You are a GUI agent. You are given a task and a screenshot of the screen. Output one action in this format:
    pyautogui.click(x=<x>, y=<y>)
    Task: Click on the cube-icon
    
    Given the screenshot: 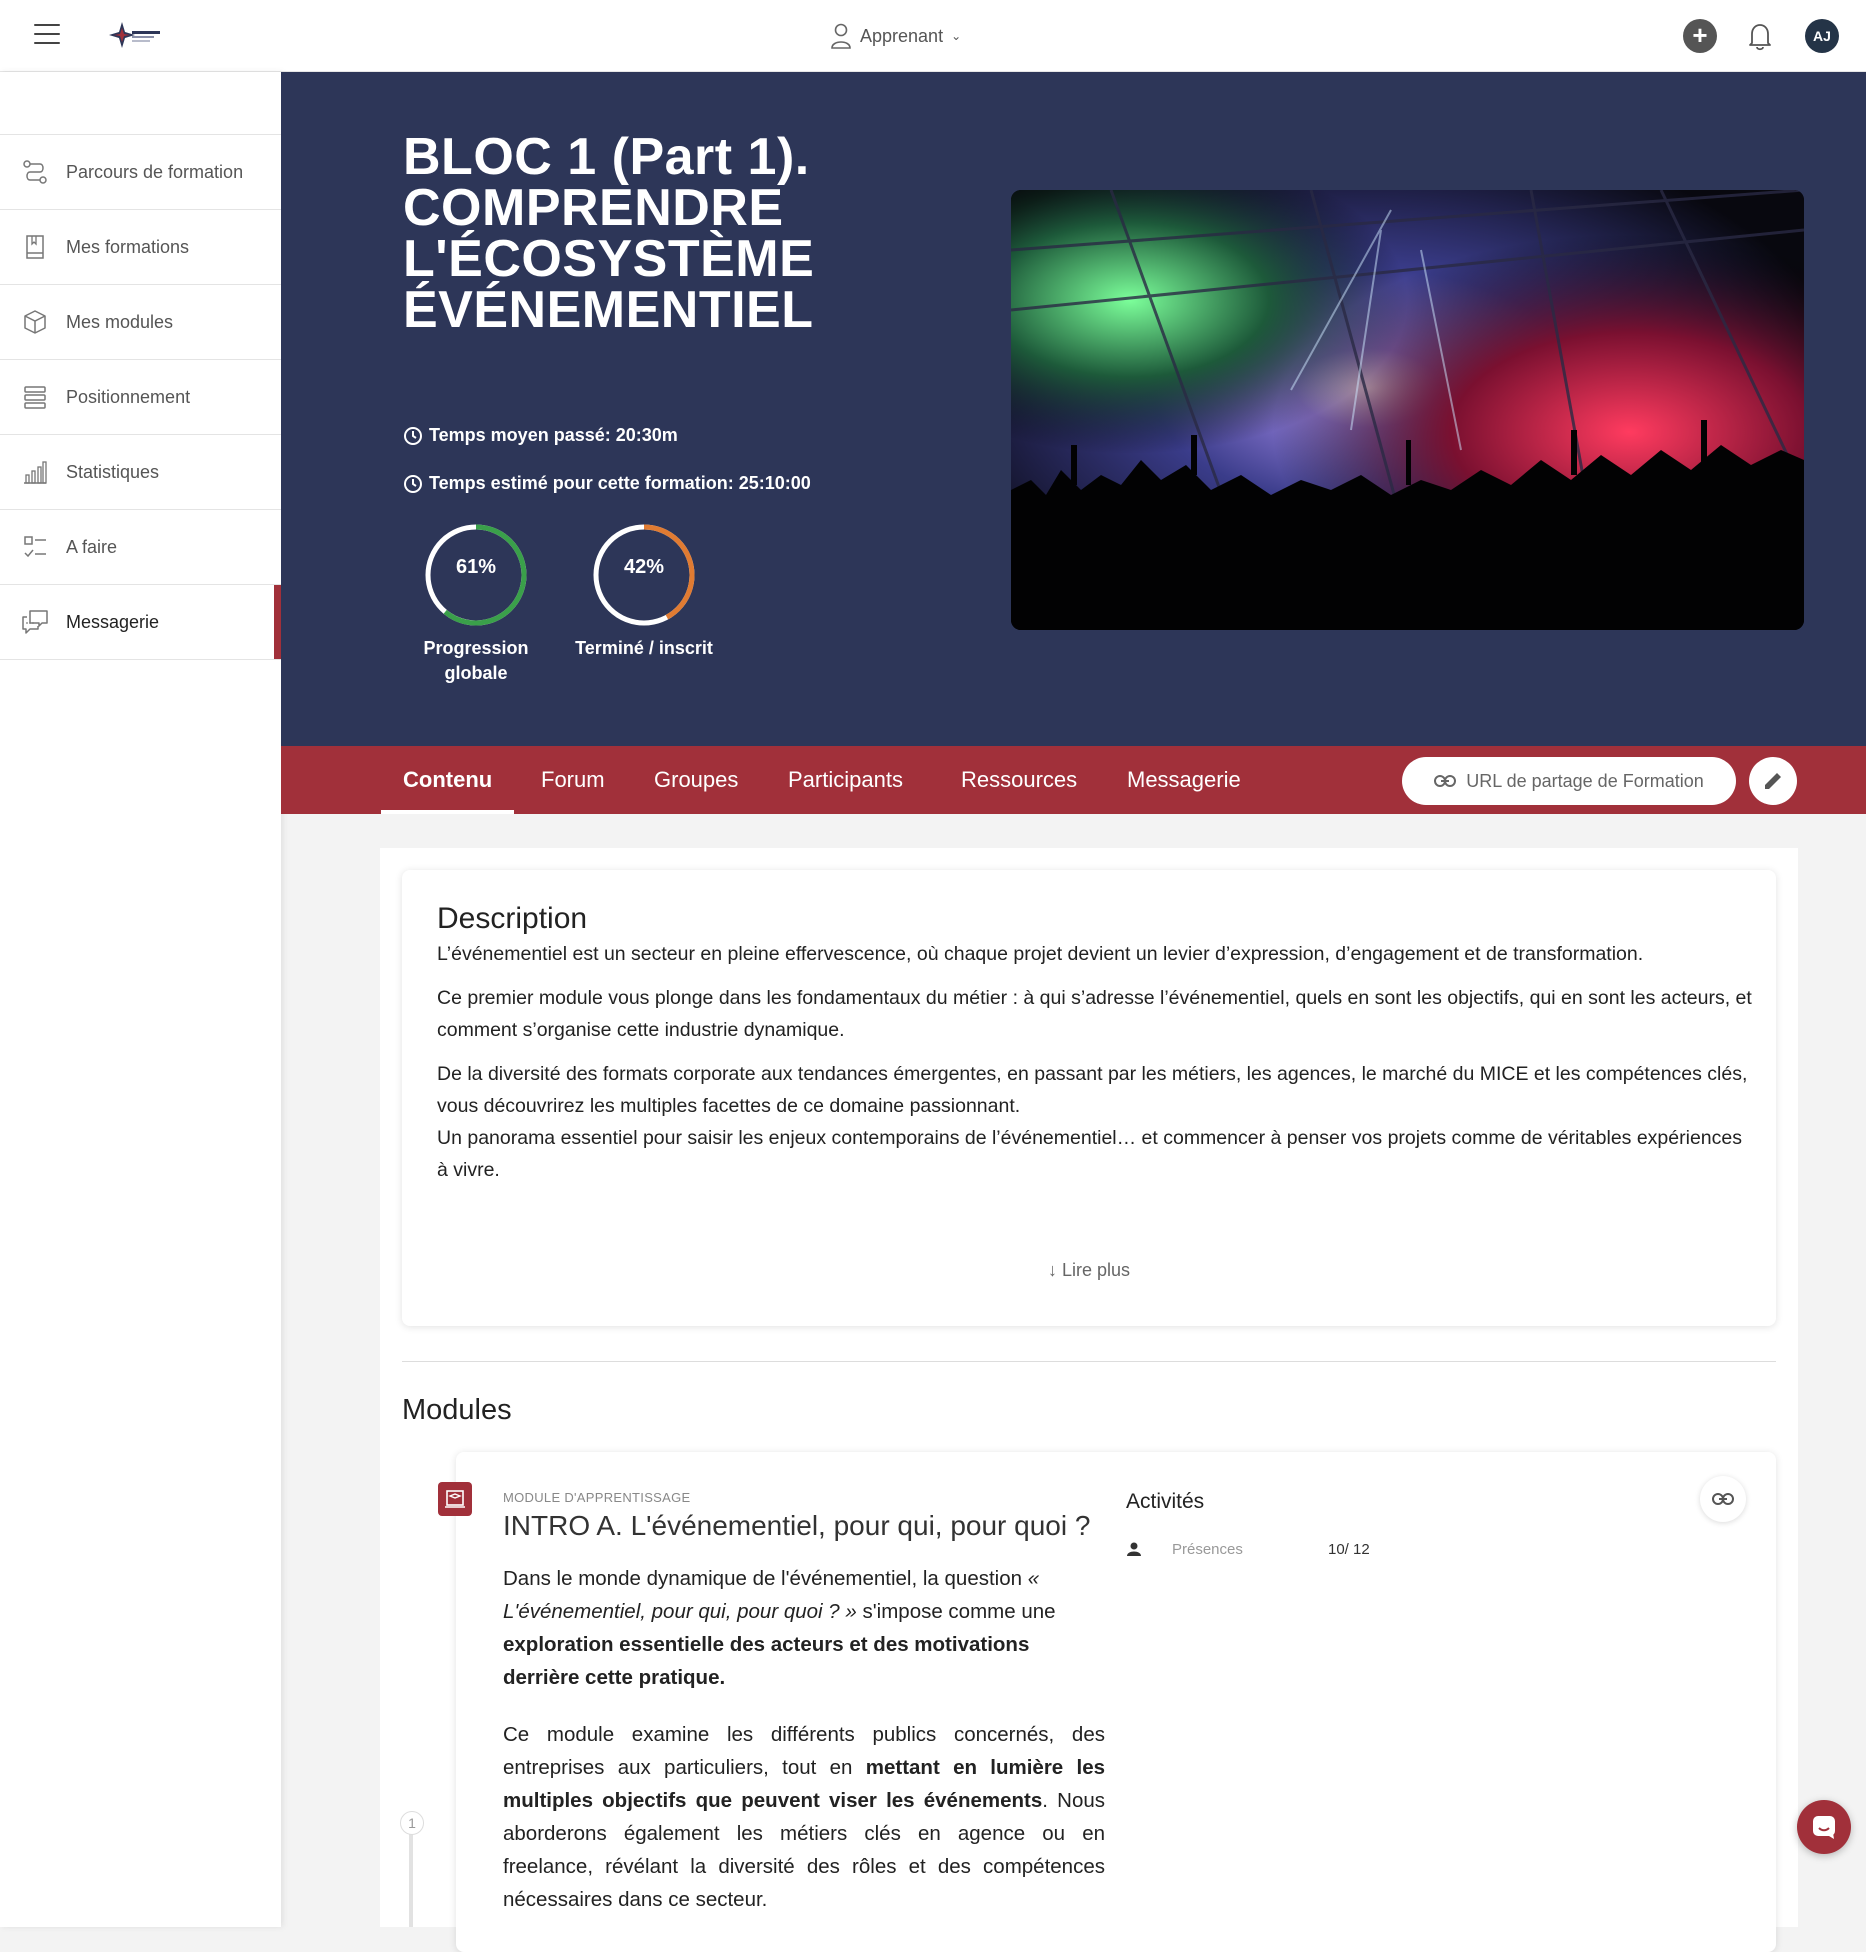 What is the action you would take?
    pyautogui.click(x=35, y=322)
    